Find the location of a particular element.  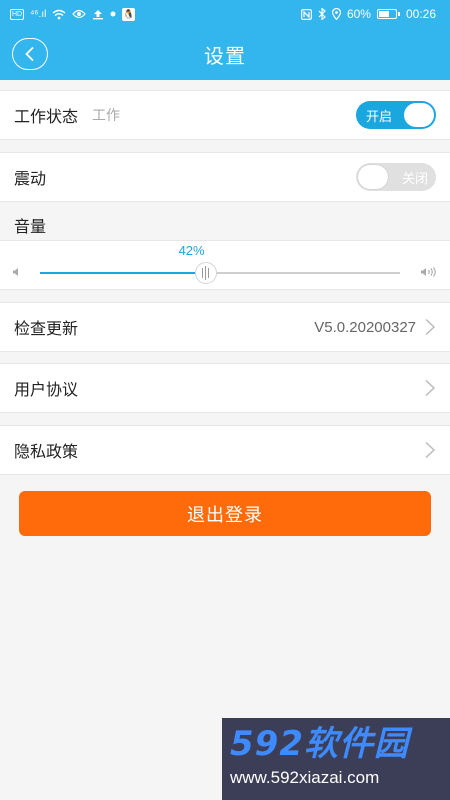

volume-percent: 42% is located at coordinates (191, 250).